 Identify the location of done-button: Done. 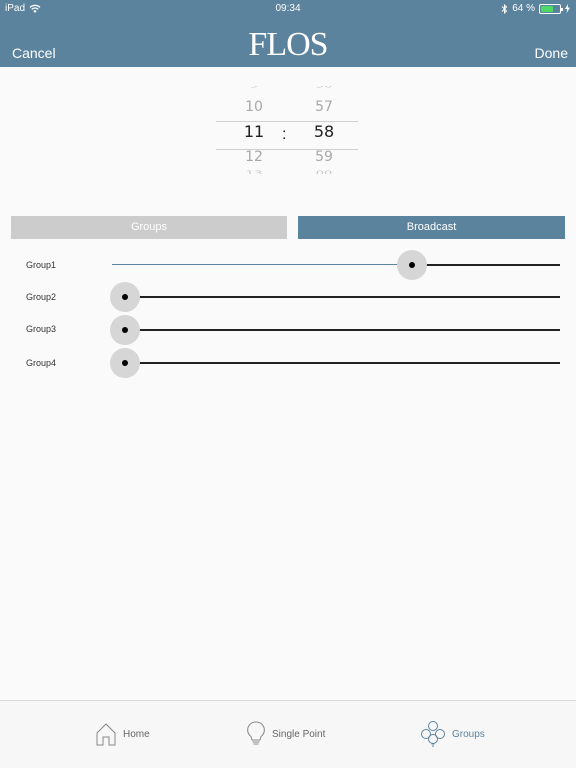
(551, 53).